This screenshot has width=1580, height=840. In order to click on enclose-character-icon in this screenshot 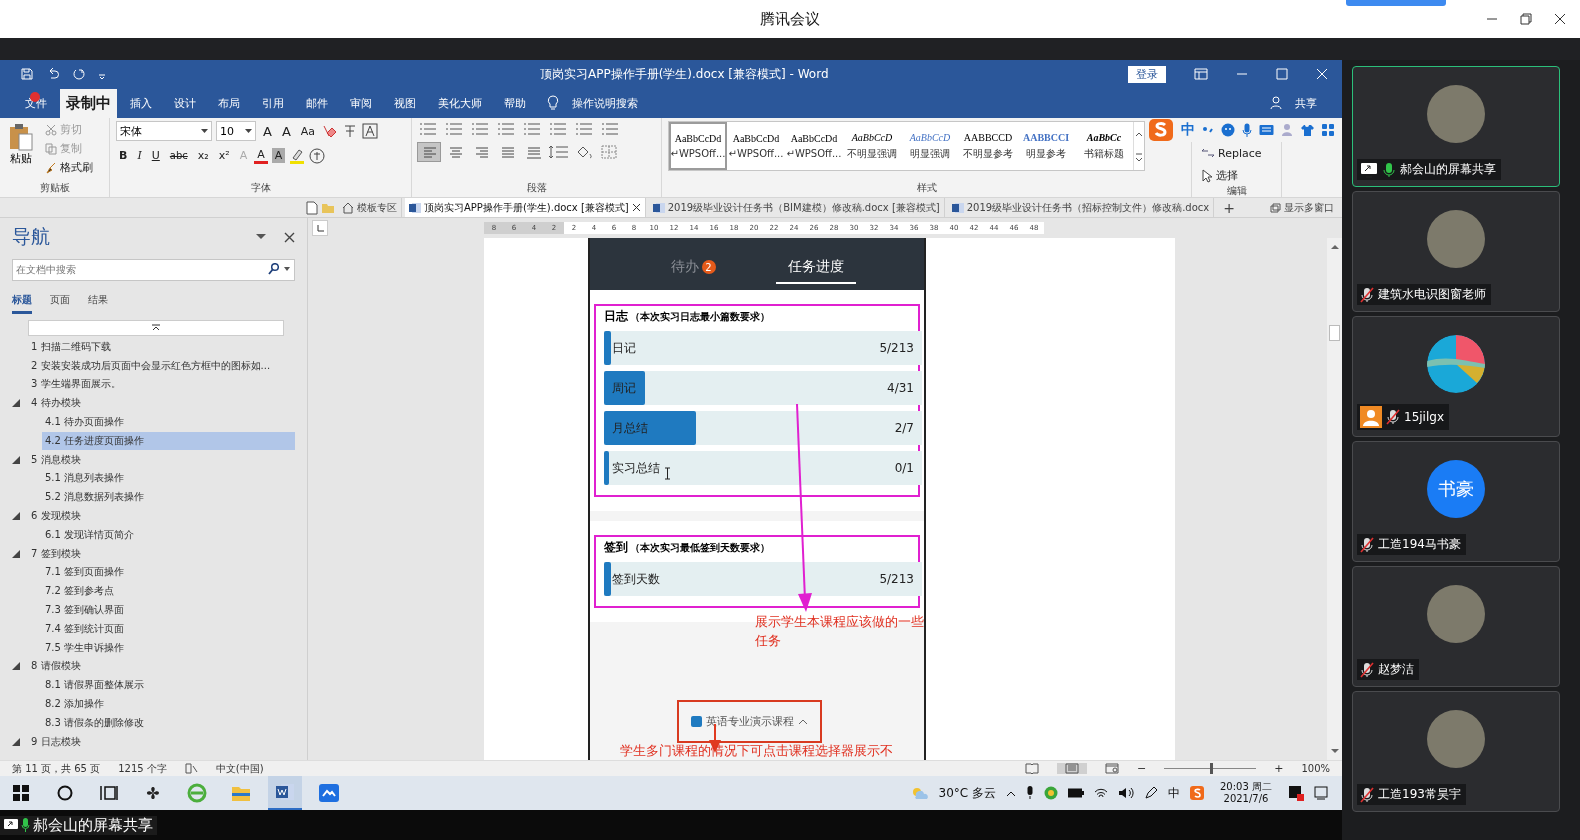, I will do `click(317, 155)`.